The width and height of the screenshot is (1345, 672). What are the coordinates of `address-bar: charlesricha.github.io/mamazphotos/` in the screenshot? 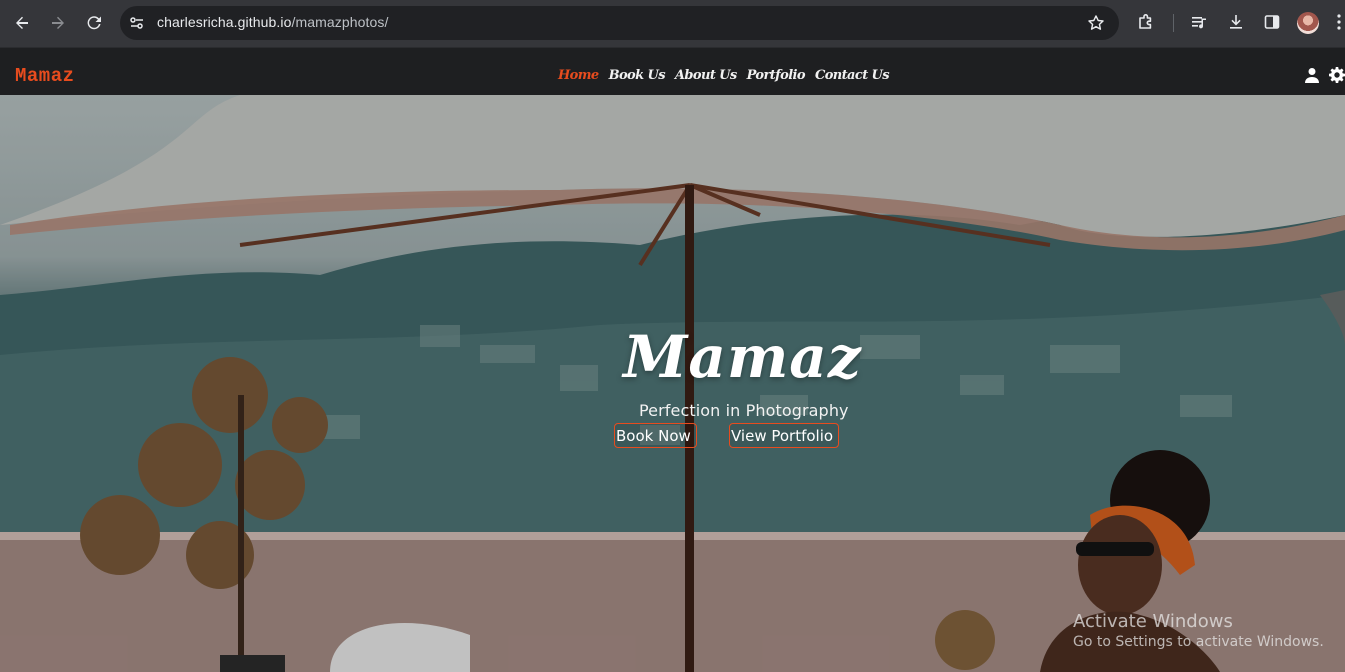 It's located at (619, 23).